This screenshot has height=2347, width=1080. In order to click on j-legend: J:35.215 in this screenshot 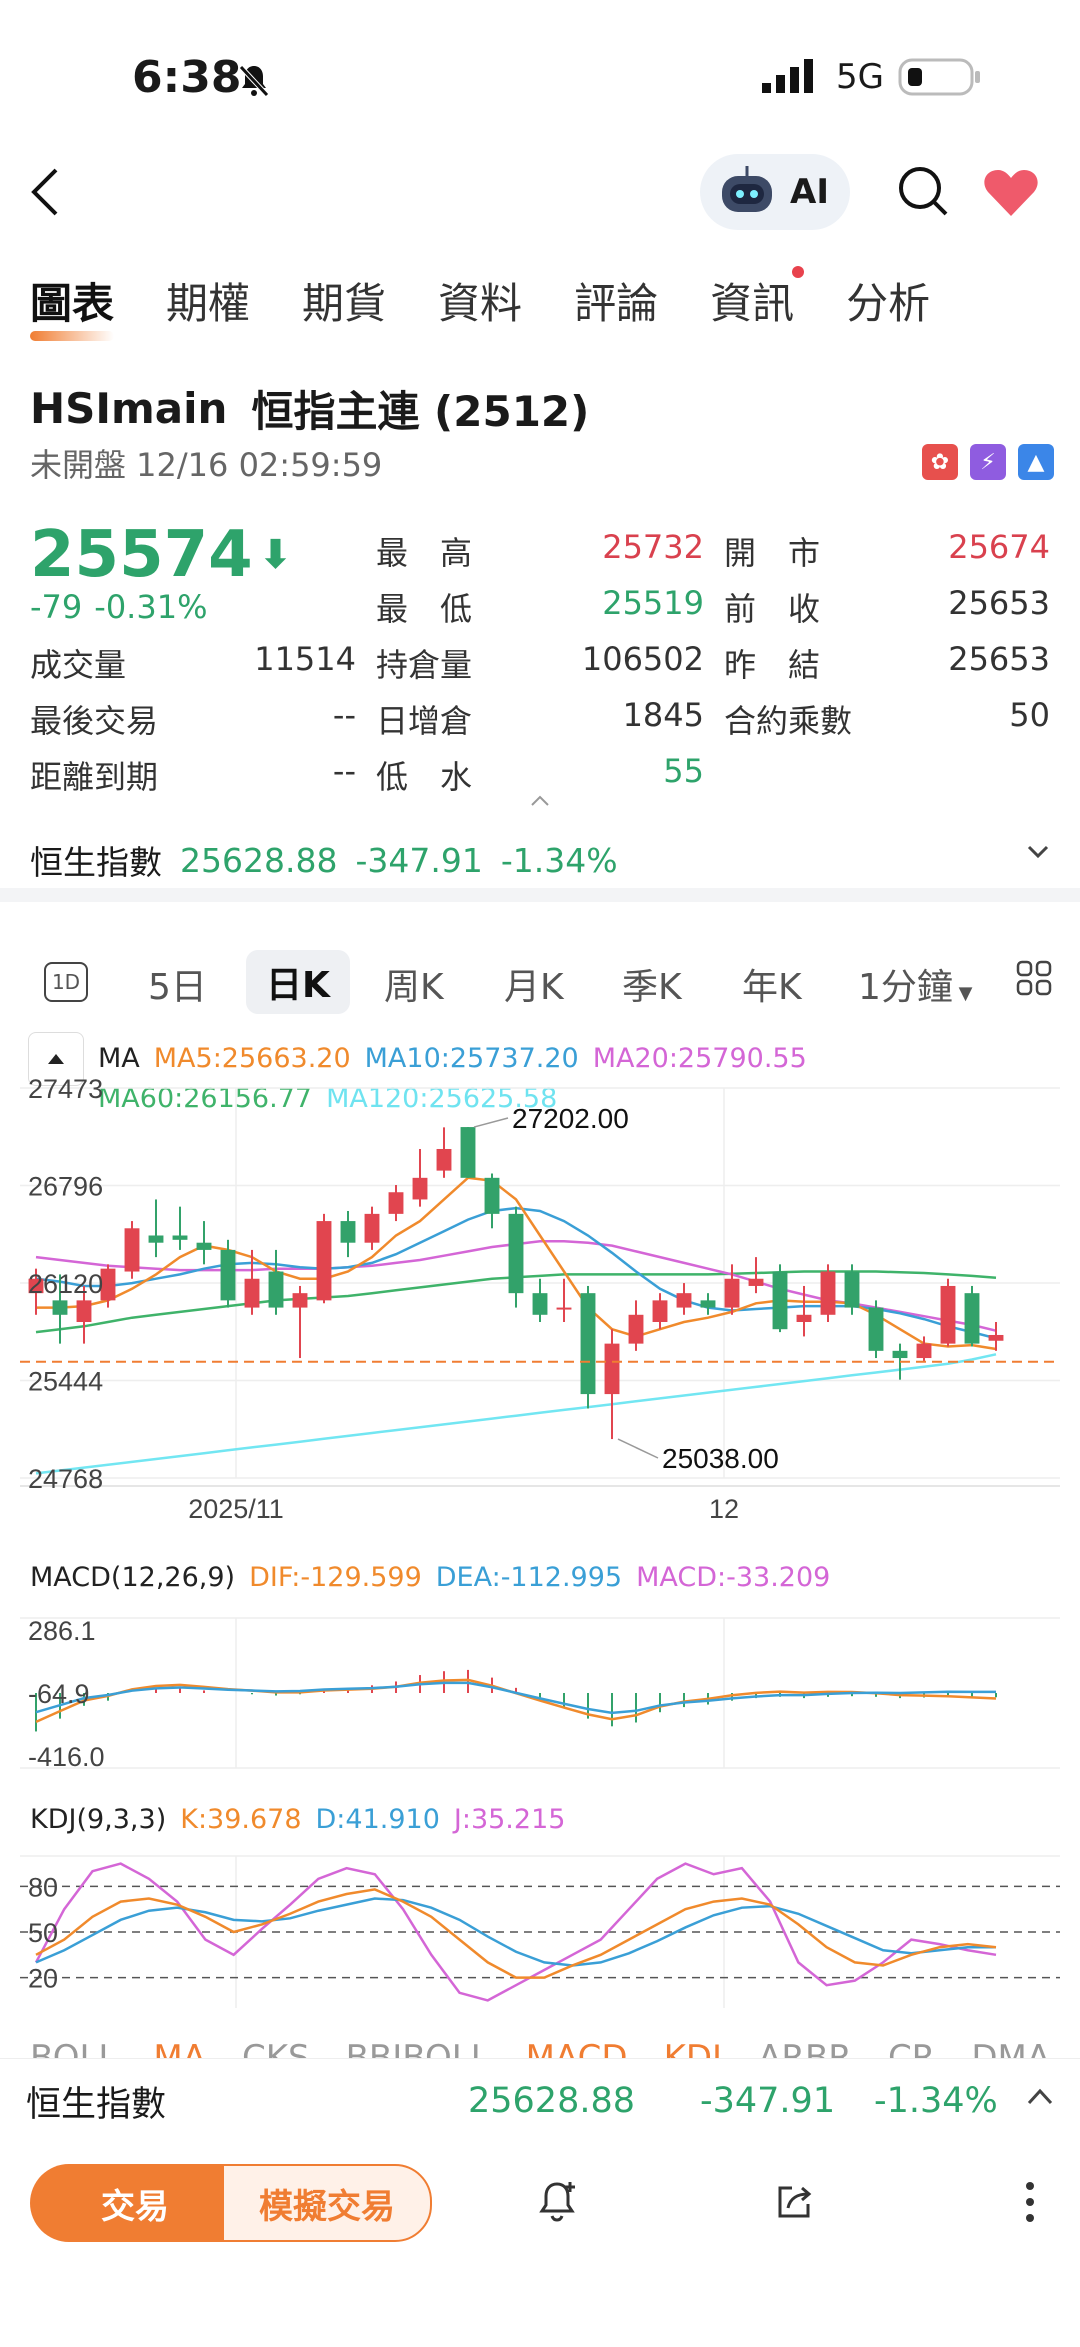, I will do `click(509, 1819)`.